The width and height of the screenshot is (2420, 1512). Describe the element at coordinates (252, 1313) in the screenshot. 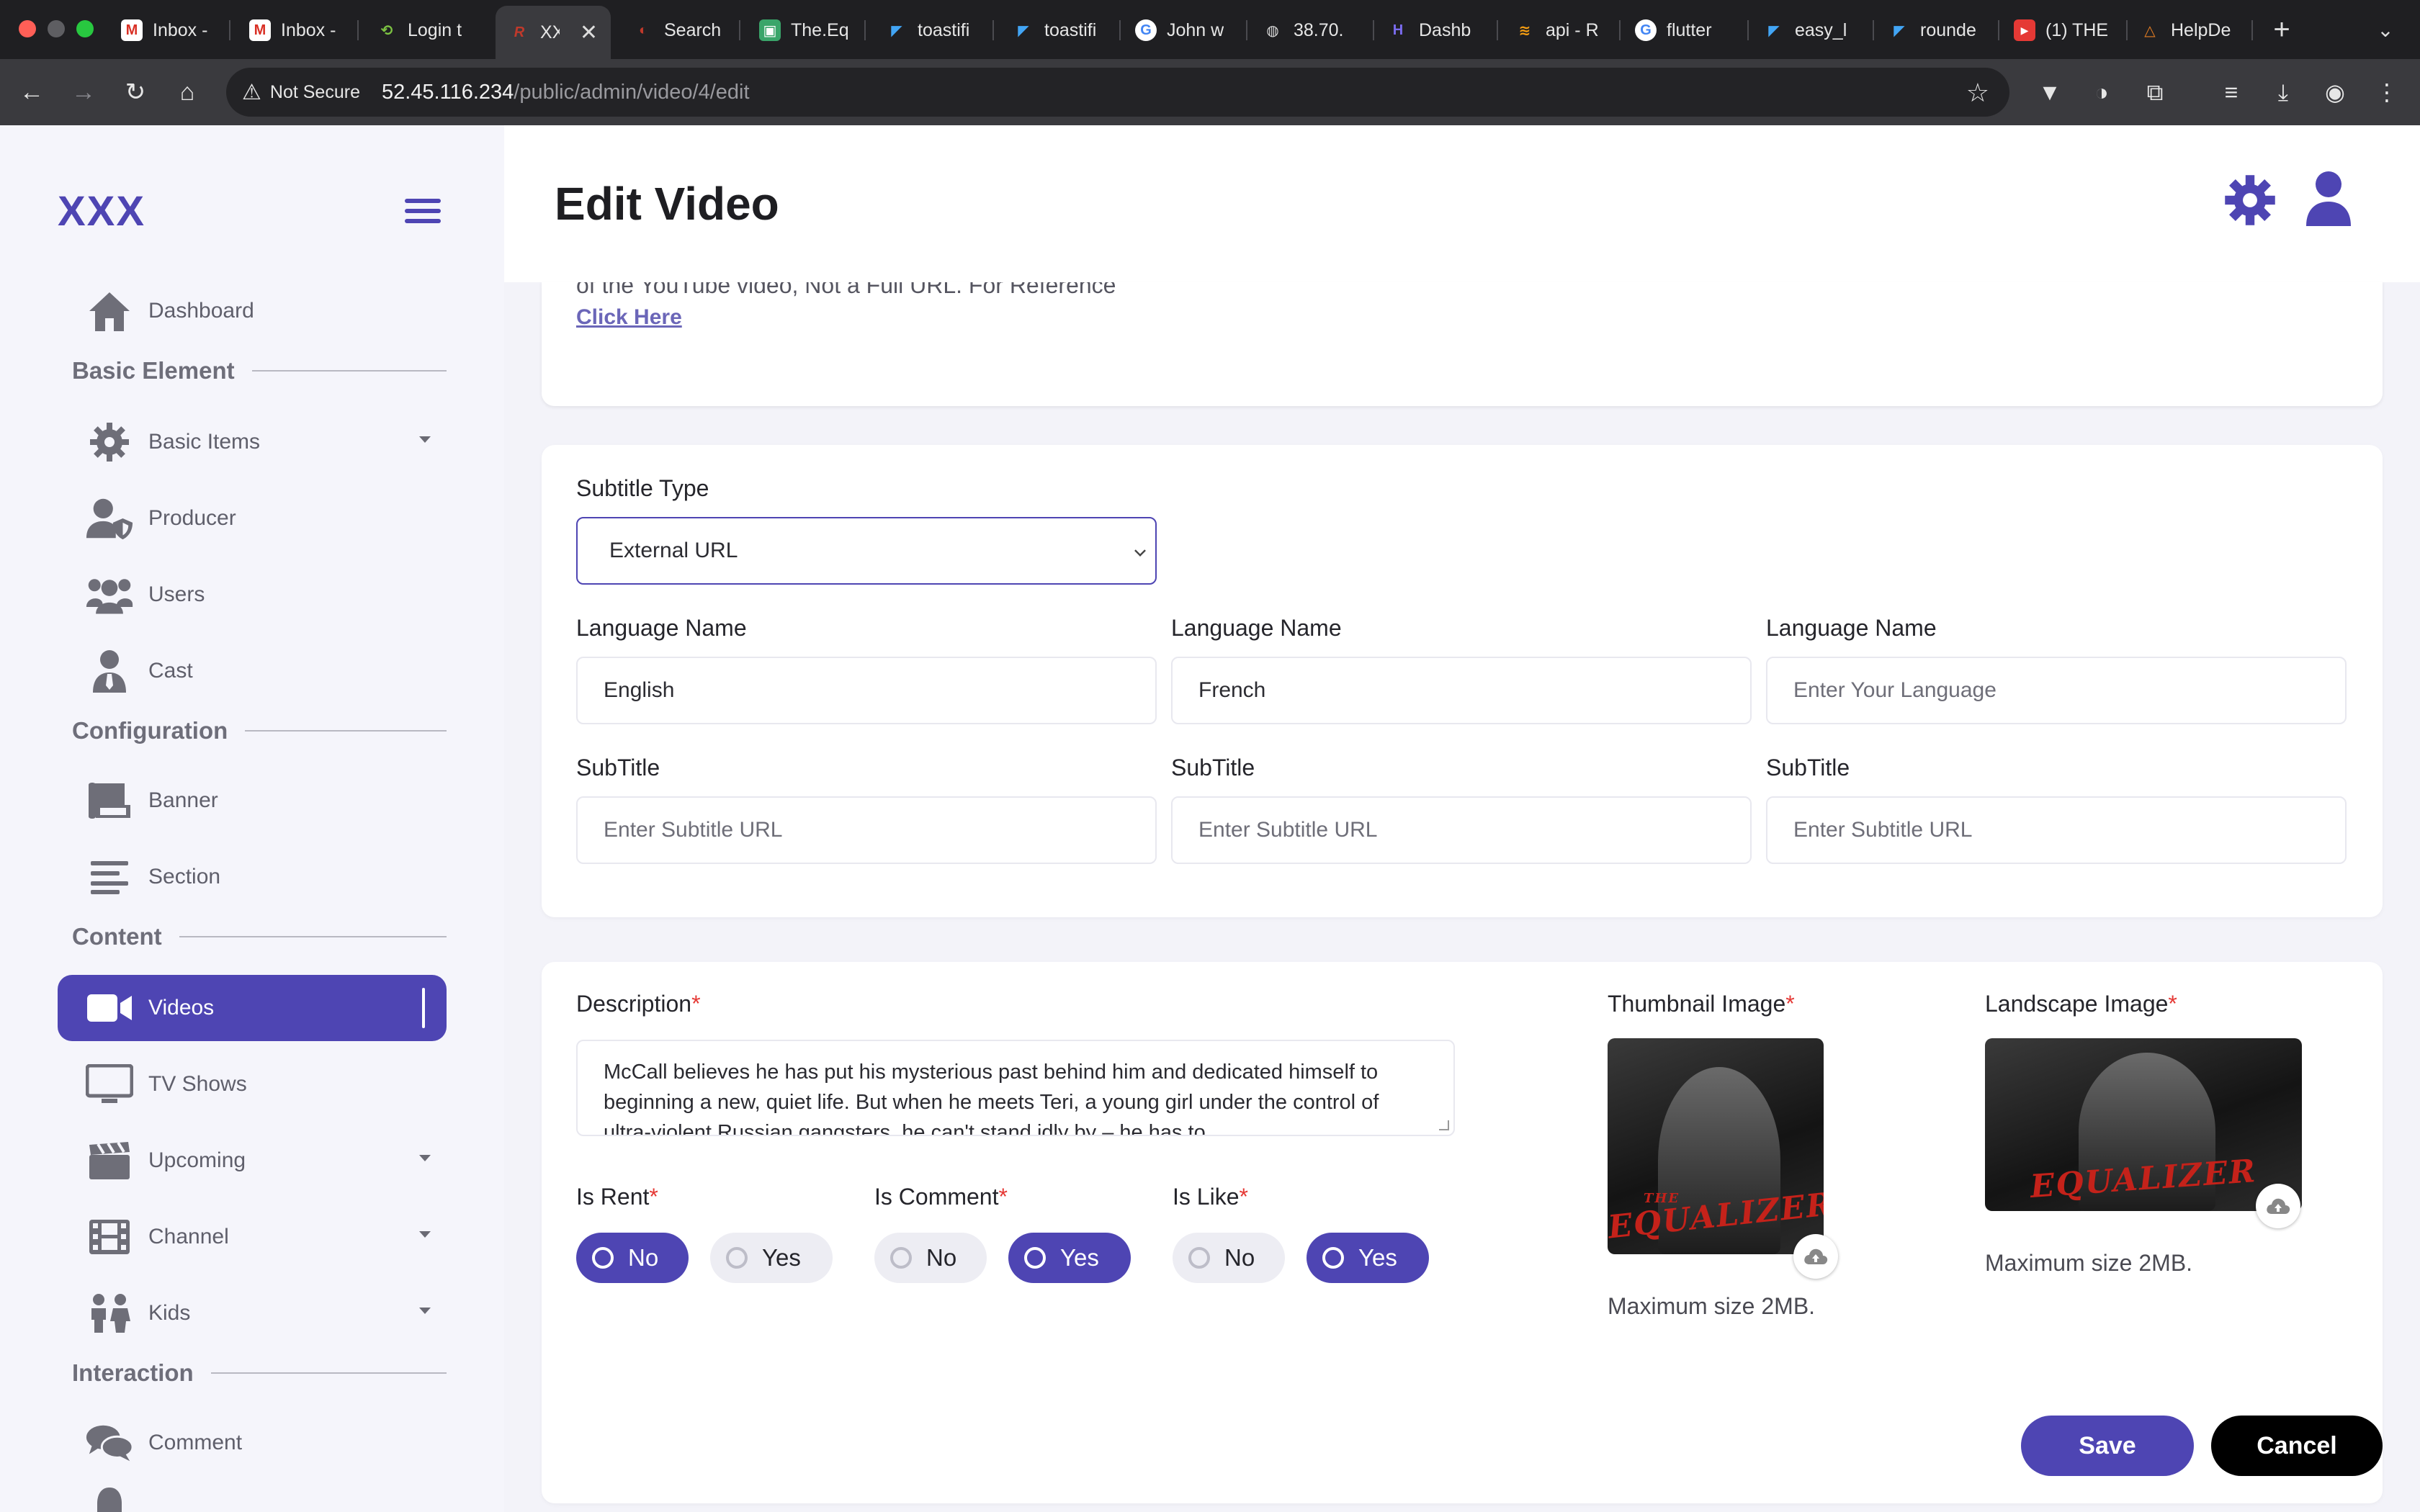

I see `sidebar-item-kids: Kids` at that location.